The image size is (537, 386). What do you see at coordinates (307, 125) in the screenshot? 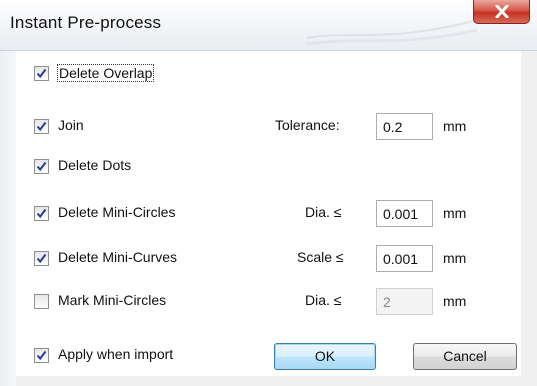
I see `tolerance-label: Tolerance:` at bounding box center [307, 125].